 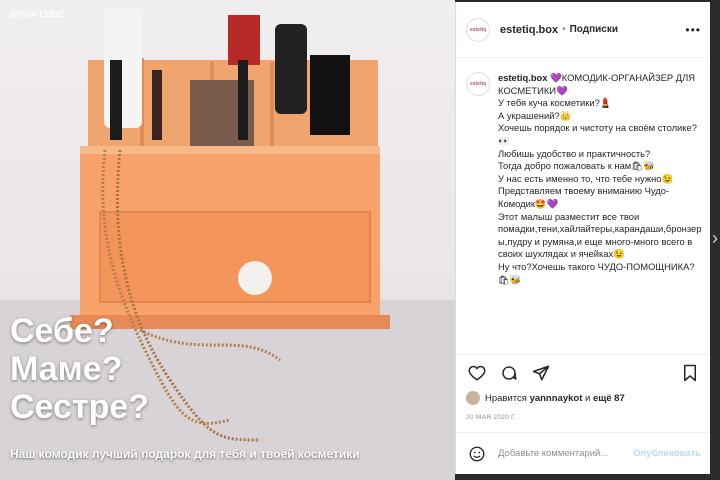 I want to click on deodorant-bottle, so click(x=123, y=68).